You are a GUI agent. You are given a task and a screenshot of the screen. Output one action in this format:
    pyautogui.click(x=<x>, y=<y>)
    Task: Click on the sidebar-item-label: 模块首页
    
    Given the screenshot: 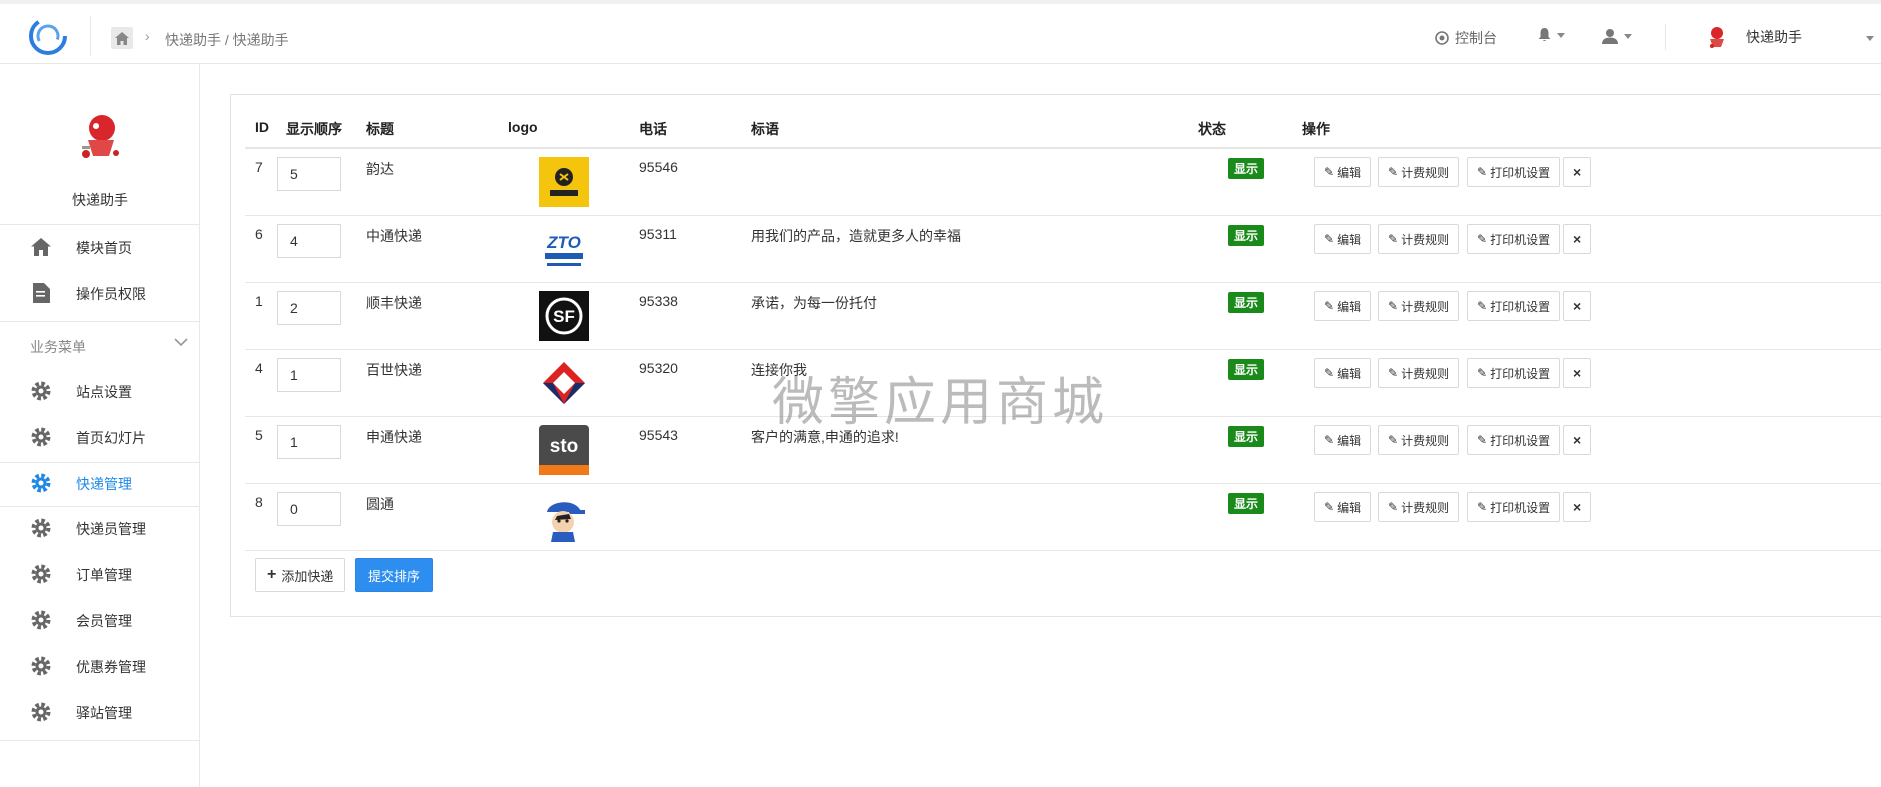 What is the action you would take?
    pyautogui.click(x=104, y=248)
    